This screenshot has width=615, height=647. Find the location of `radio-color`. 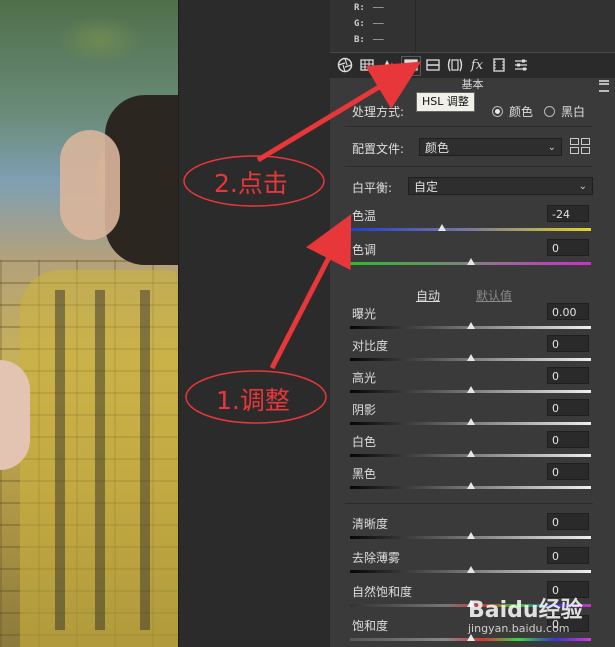

radio-color is located at coordinates (497, 111).